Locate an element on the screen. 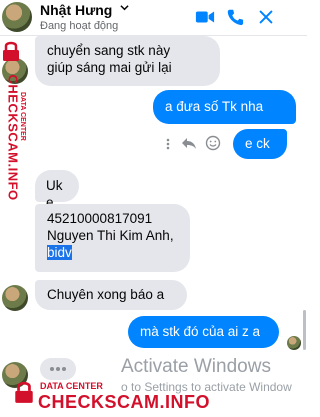  watermark-center: DATA CENTER is located at coordinates (71, 386).